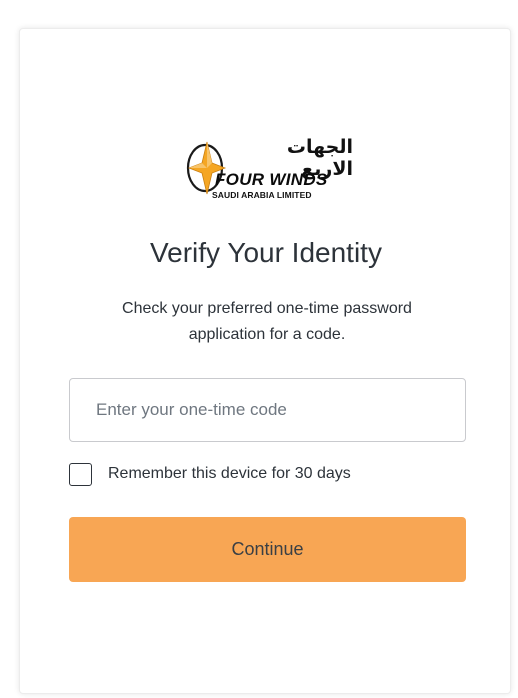 The width and height of the screenshot is (518, 698). What do you see at coordinates (266, 252) in the screenshot?
I see `page-title: Verify Your Identity` at bounding box center [266, 252].